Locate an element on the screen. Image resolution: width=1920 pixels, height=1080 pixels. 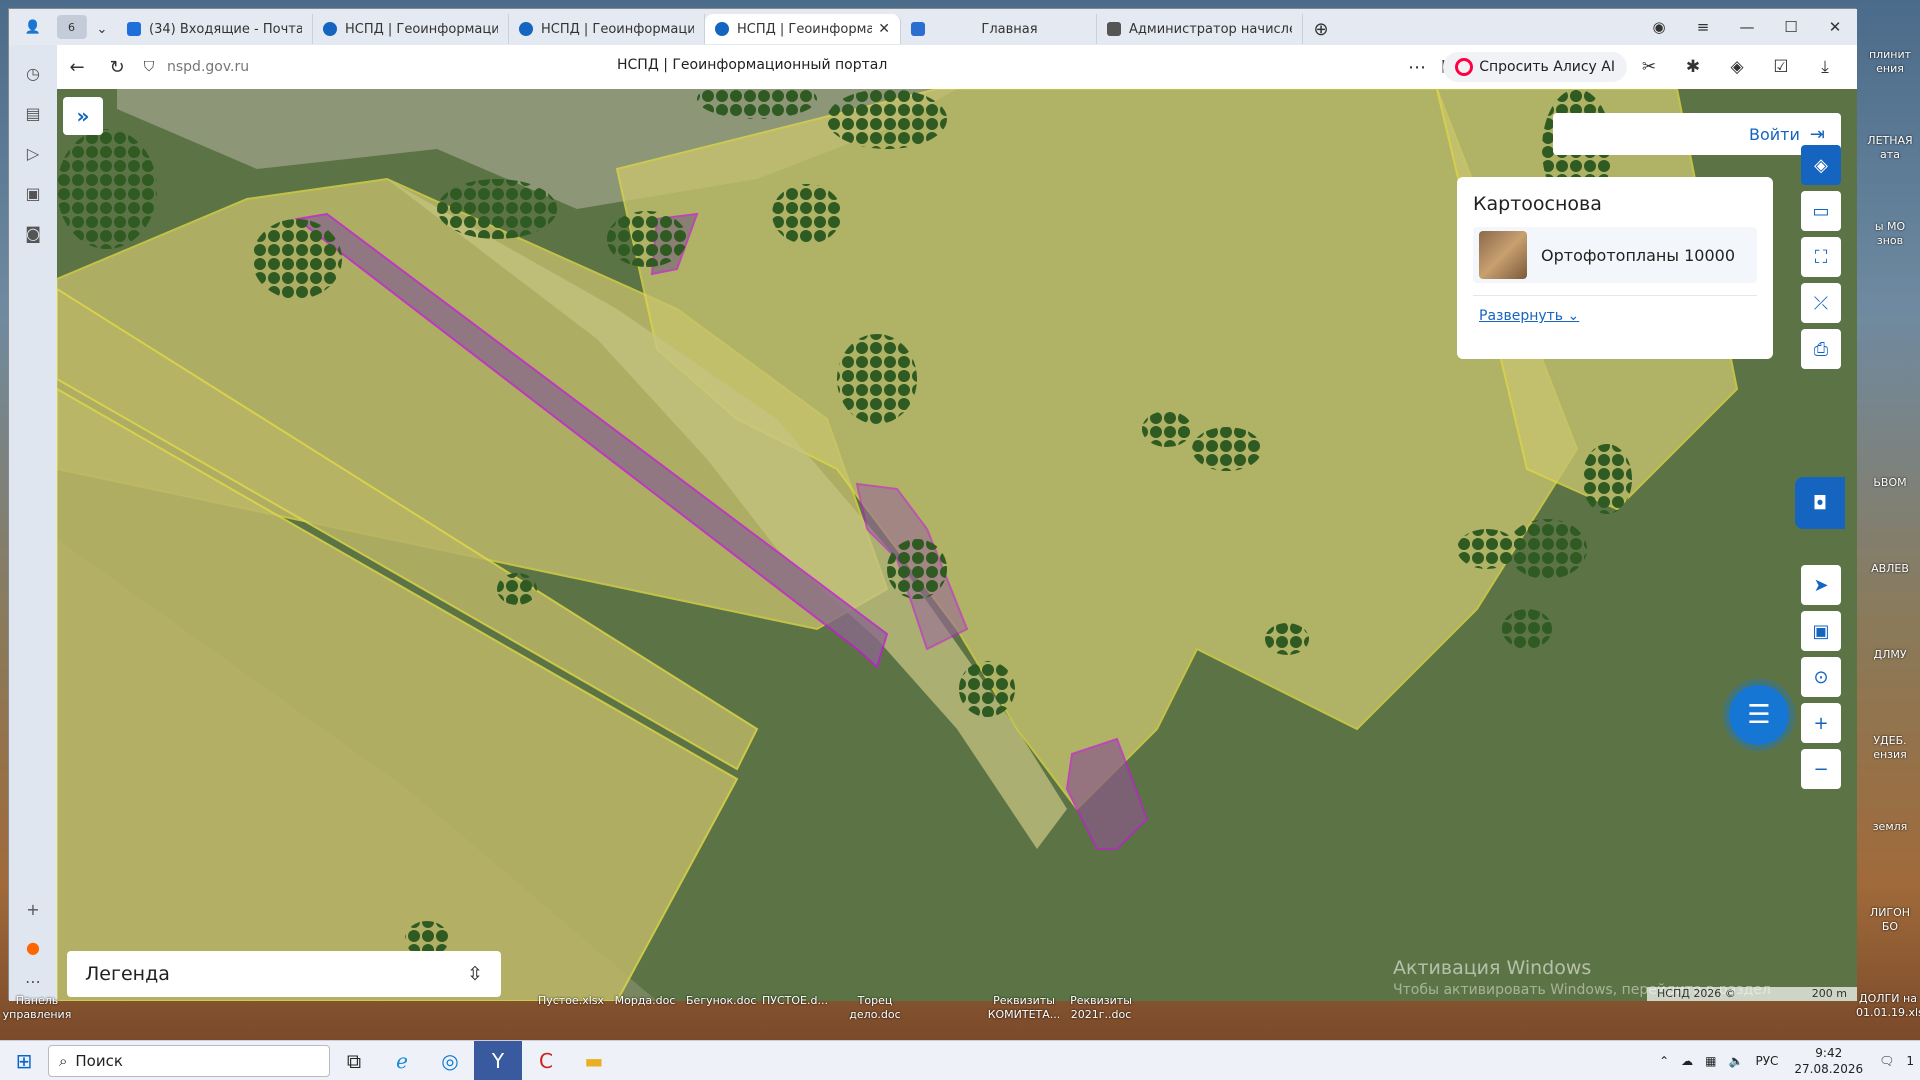
new-tab-icon: ⊕ is located at coordinates (1321, 29).